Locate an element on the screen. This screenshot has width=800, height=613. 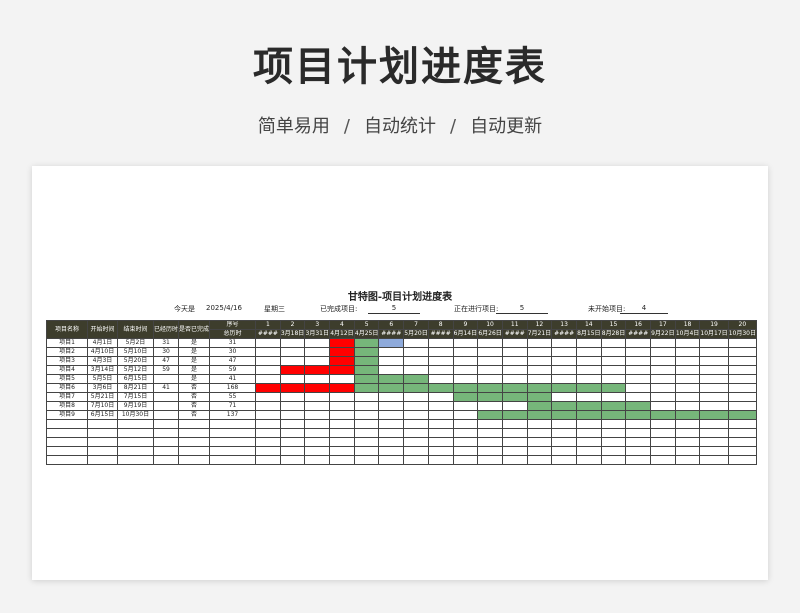
cell-name: 项目3 is located at coordinates (67, 361).